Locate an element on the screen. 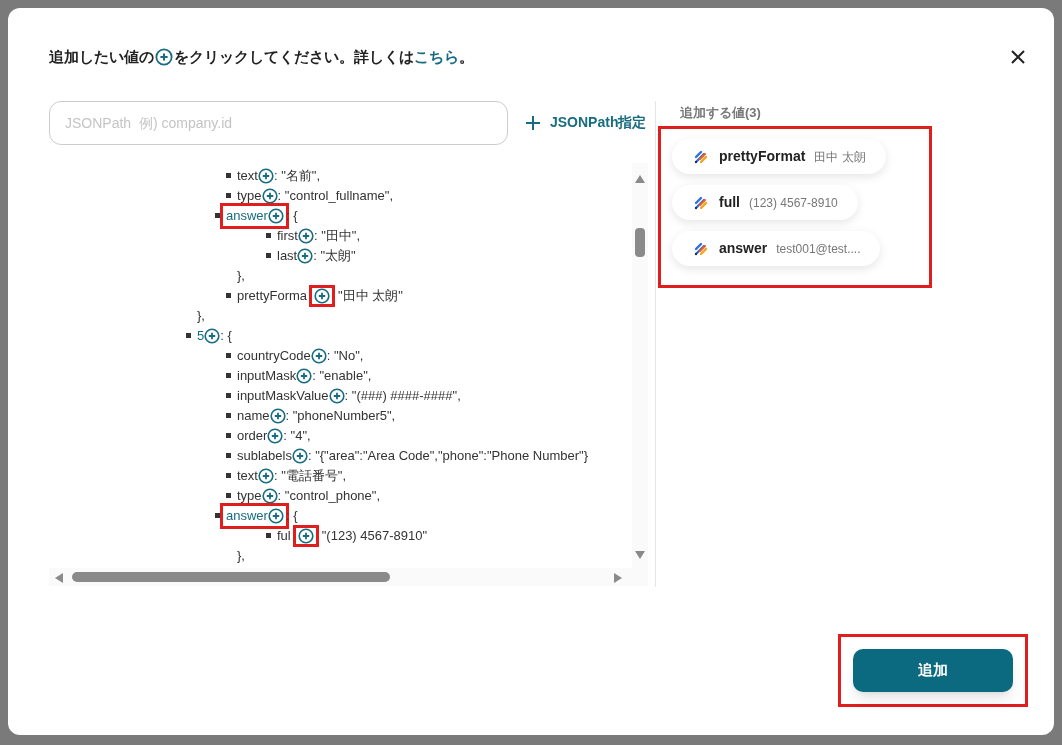  json-value: "田中 太朗" is located at coordinates (370, 295).